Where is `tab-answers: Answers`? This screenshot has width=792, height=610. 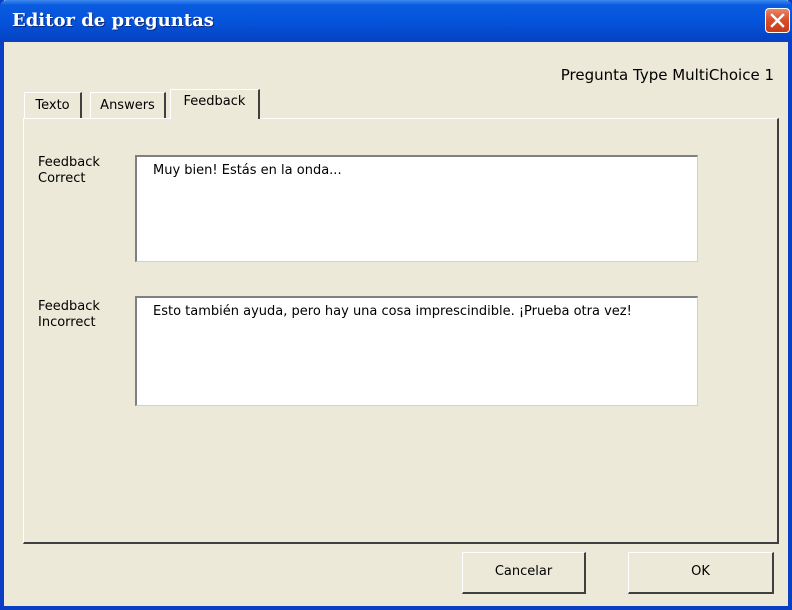
tab-answers: Answers is located at coordinates (128, 105).